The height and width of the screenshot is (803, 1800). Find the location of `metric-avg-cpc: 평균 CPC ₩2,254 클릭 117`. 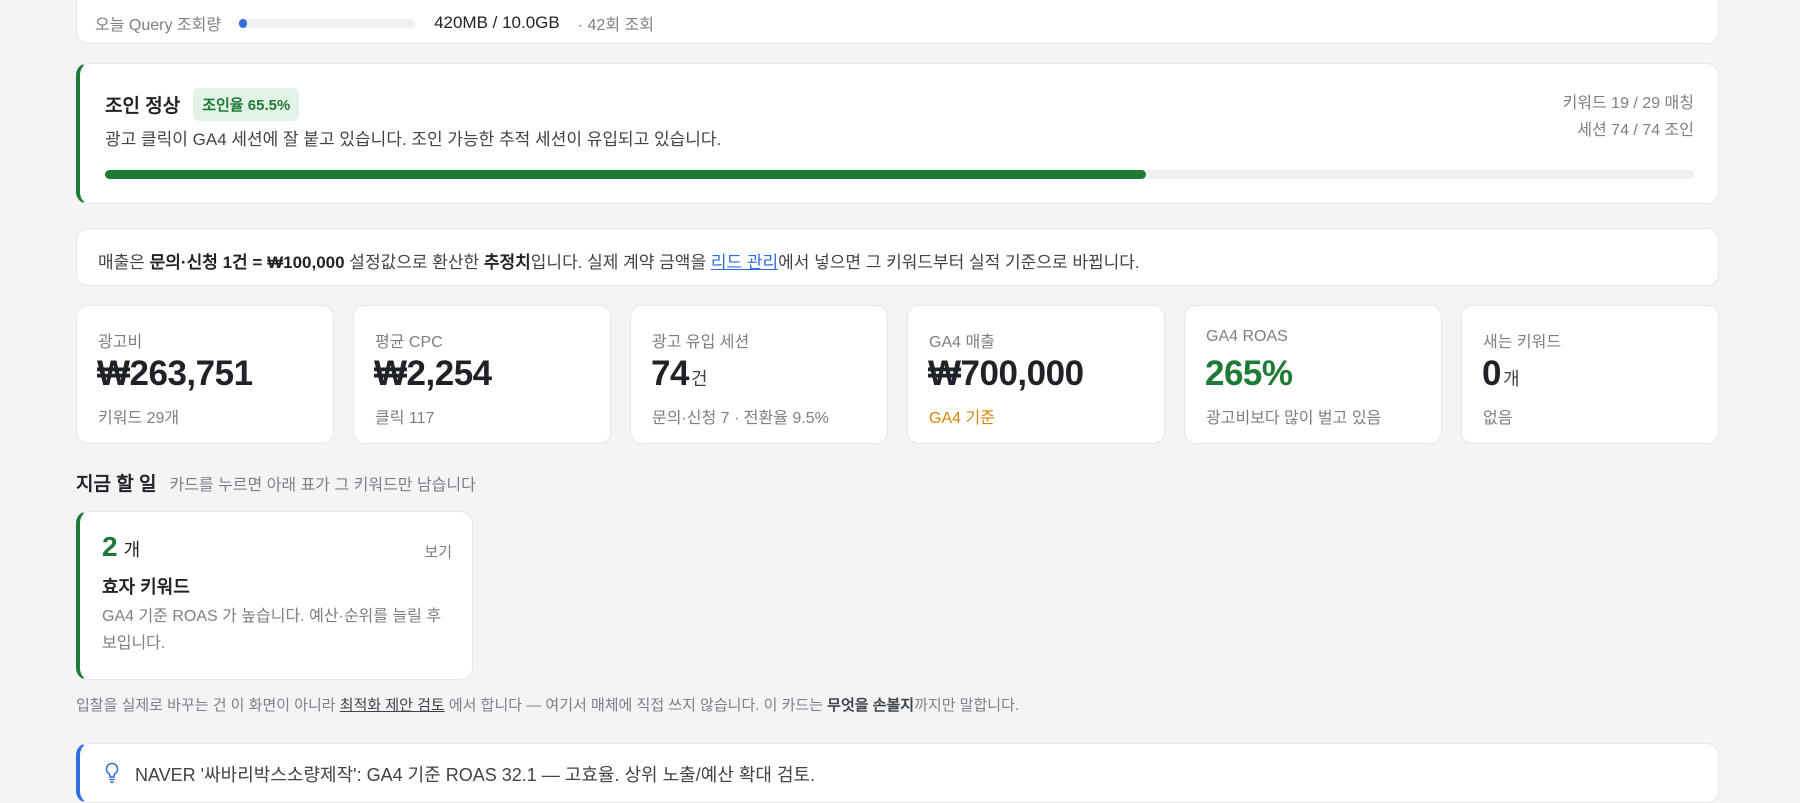

metric-avg-cpc: 평균 CPC ₩2,254 클릭 117 is located at coordinates (482, 374).